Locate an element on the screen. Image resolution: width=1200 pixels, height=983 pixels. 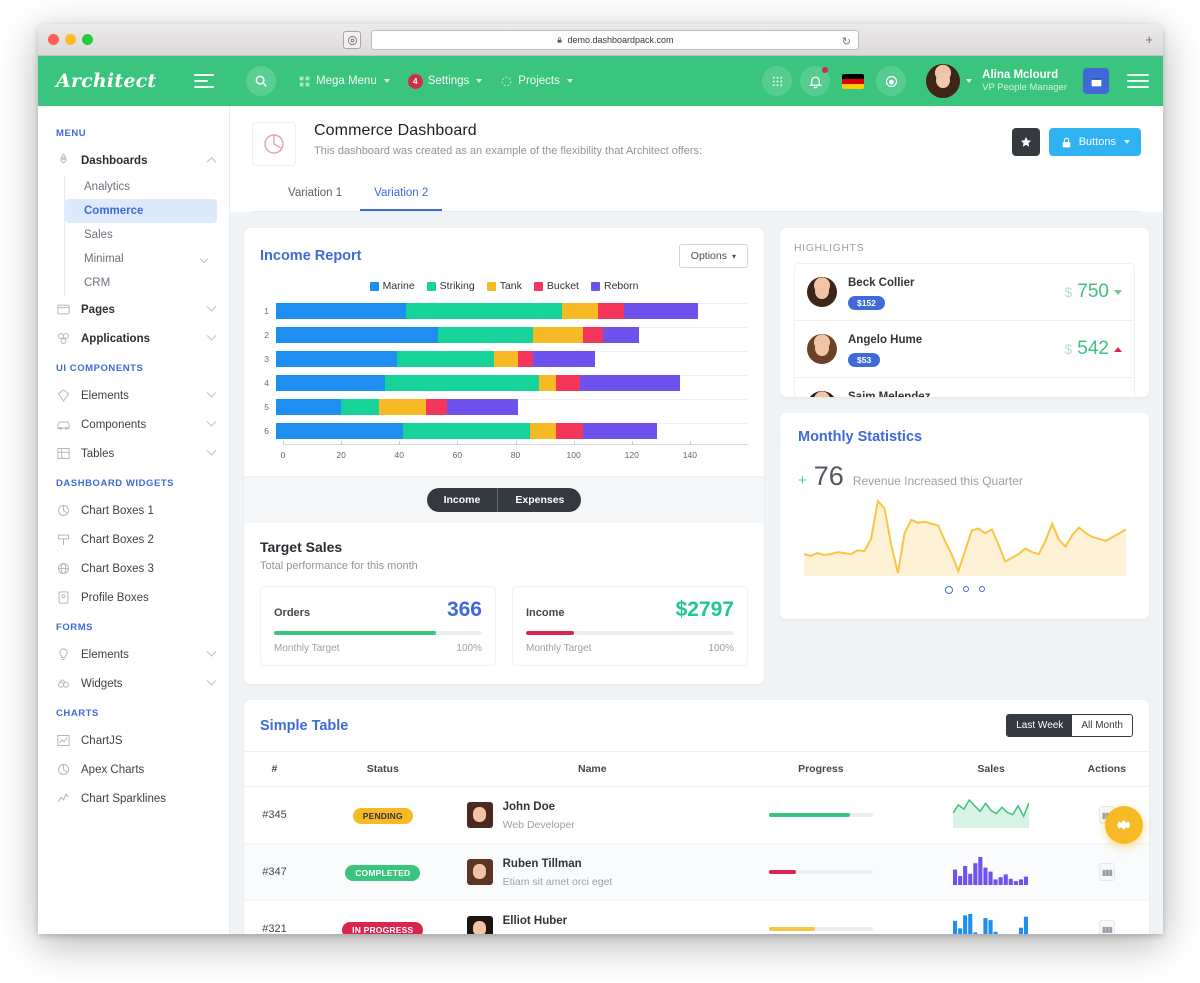
sidebar-item-dashboards: Dashboards is located at coordinates (133, 160).